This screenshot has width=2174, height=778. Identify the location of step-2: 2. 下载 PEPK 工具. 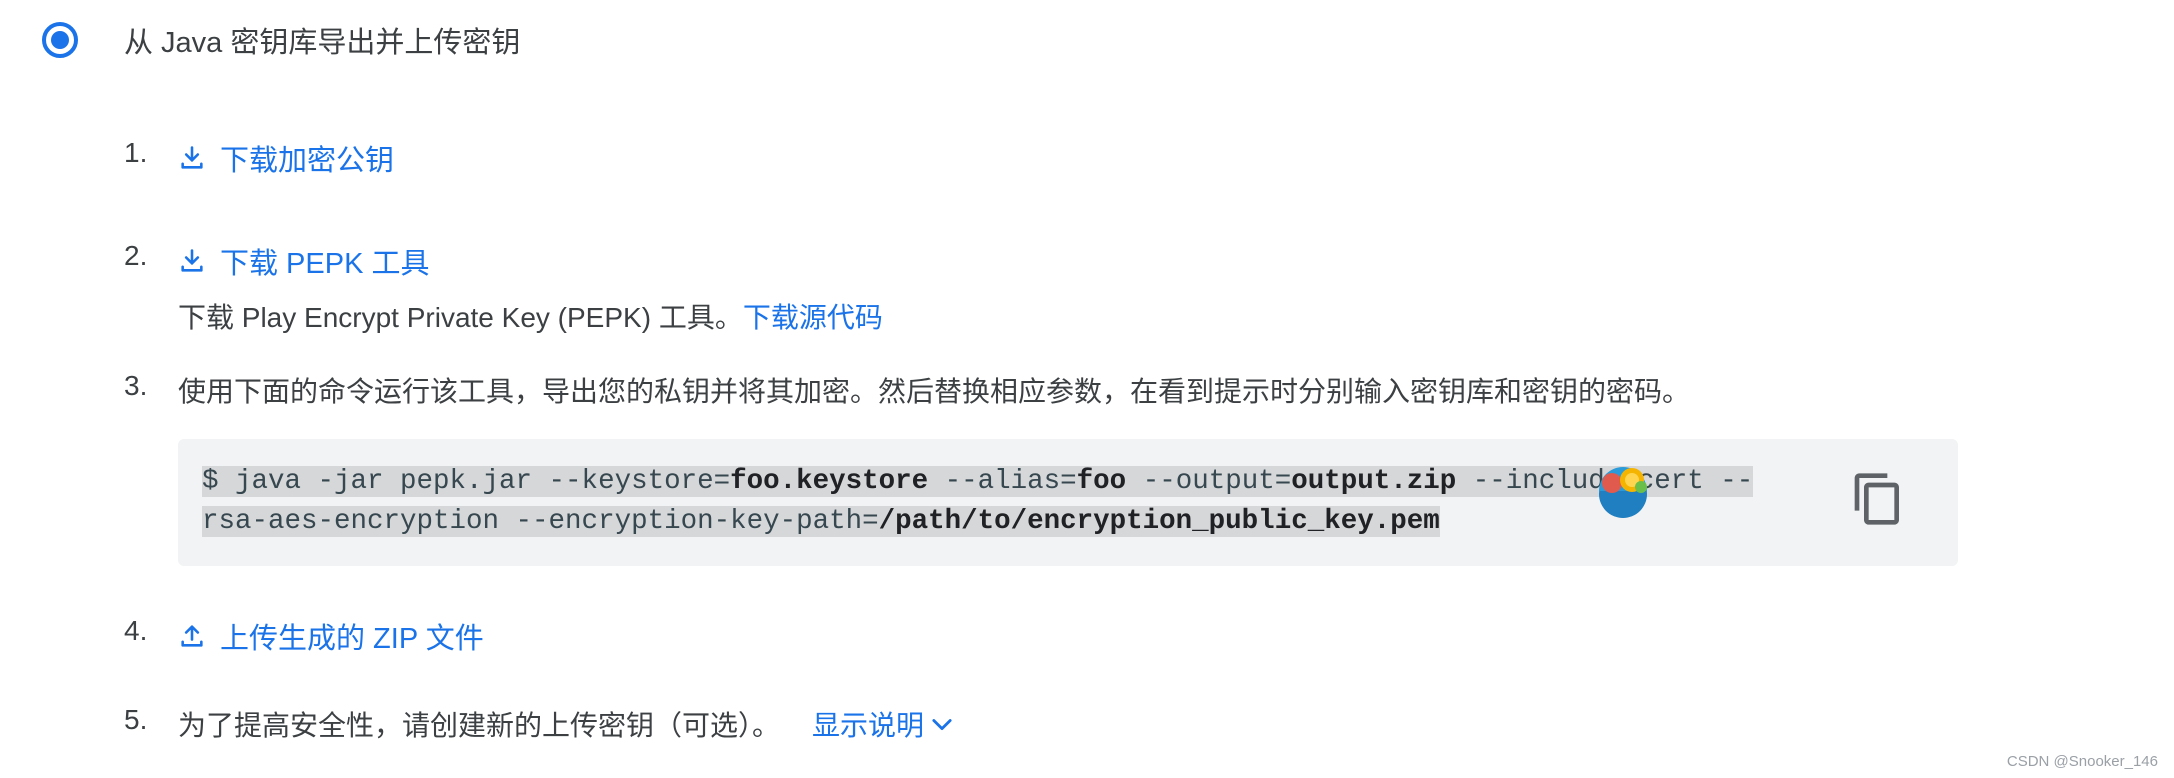
(277, 261).